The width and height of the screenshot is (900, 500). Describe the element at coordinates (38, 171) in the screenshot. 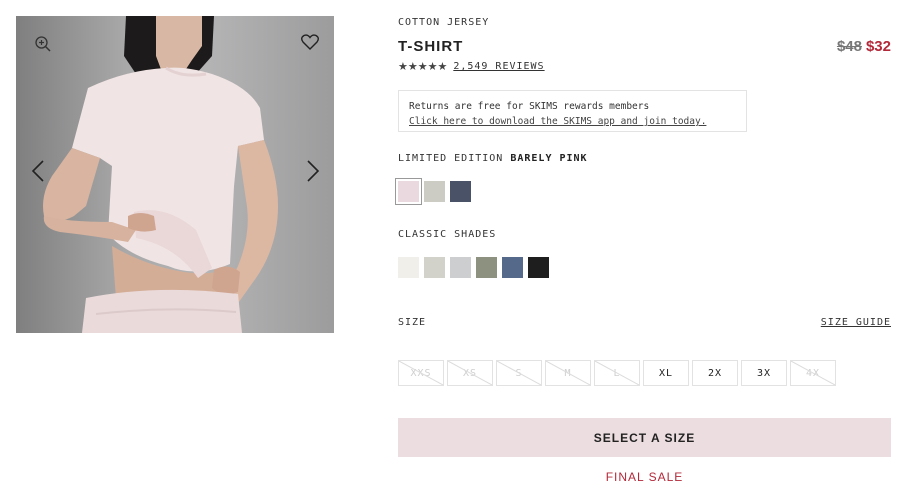

I see `chevron-left-icon` at that location.